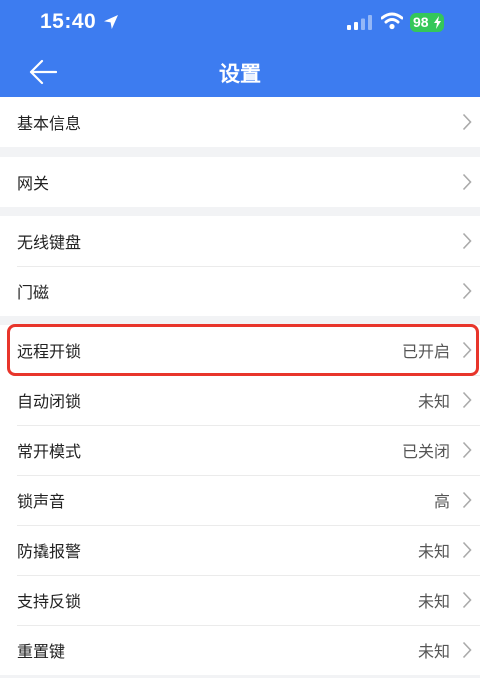  Describe the element at coordinates (441, 501) in the screenshot. I see `row-value: 高` at that location.